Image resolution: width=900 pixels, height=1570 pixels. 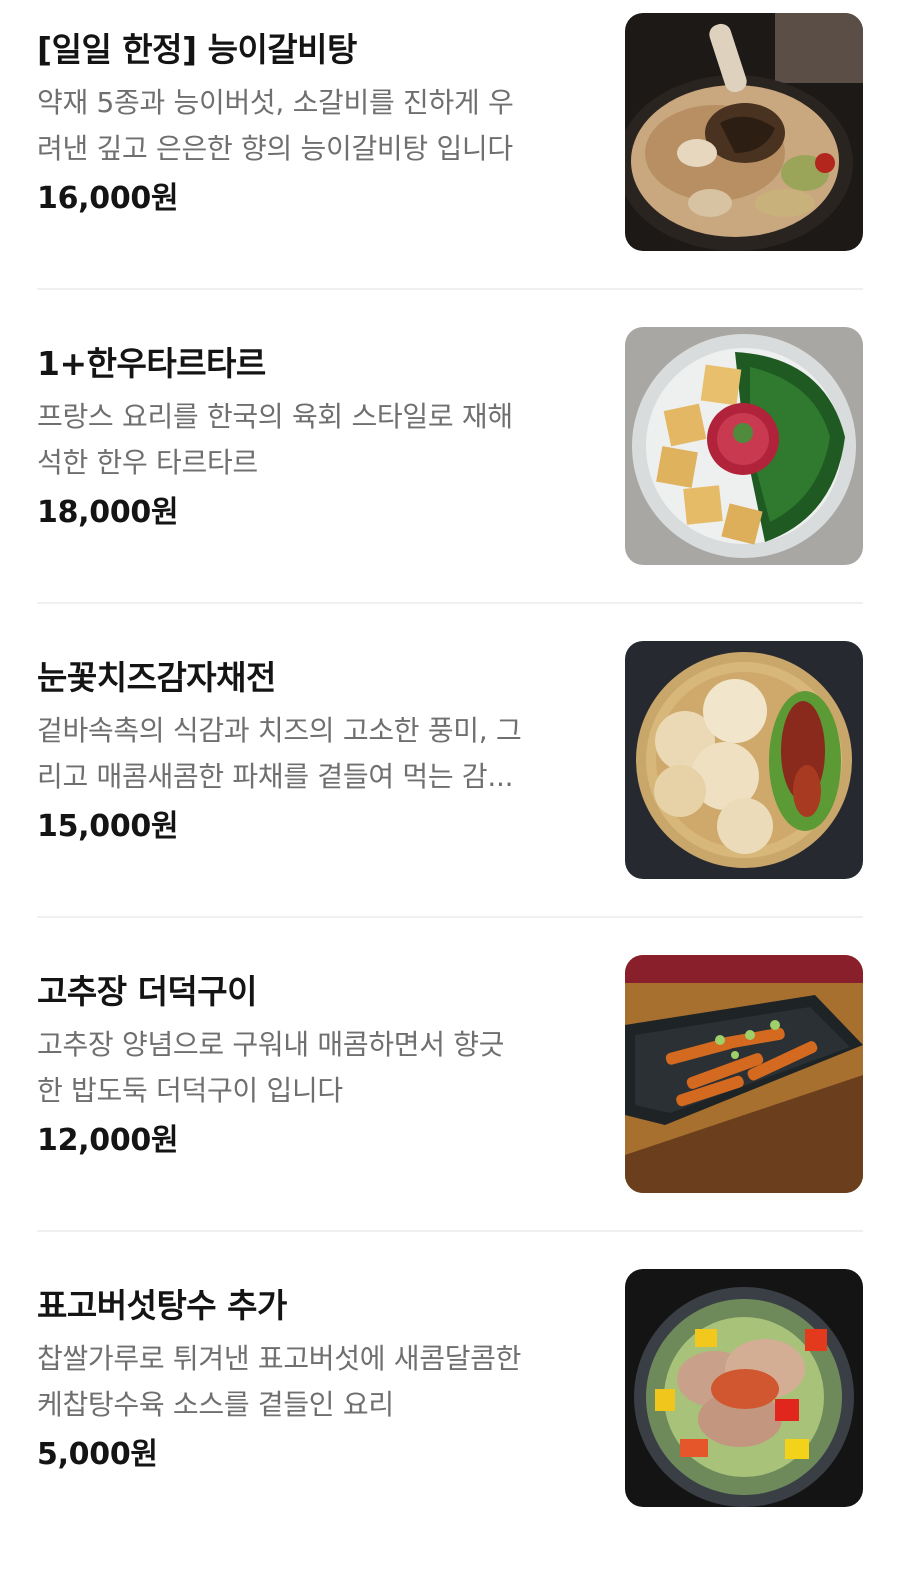 What do you see at coordinates (190, 1090) in the screenshot?
I see `description-line: 한 밥도둑 더덕구이 입니다` at bounding box center [190, 1090].